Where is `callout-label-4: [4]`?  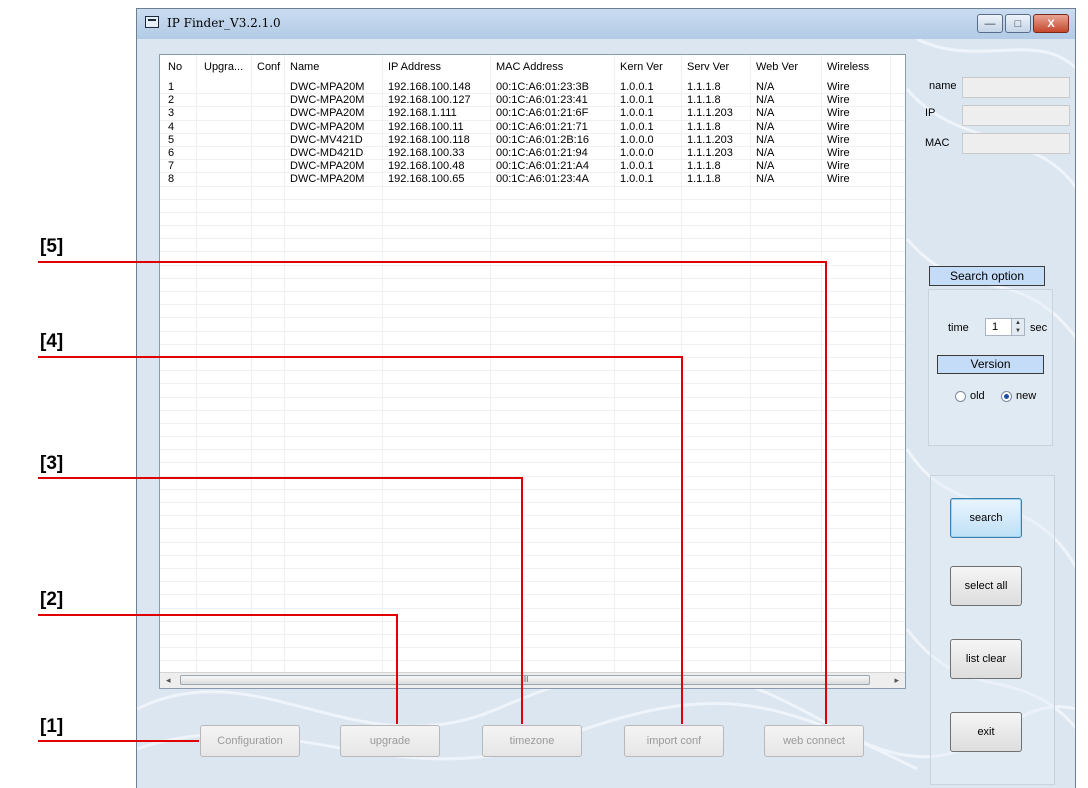
callout-label-4: [4] is located at coordinates (52, 341).